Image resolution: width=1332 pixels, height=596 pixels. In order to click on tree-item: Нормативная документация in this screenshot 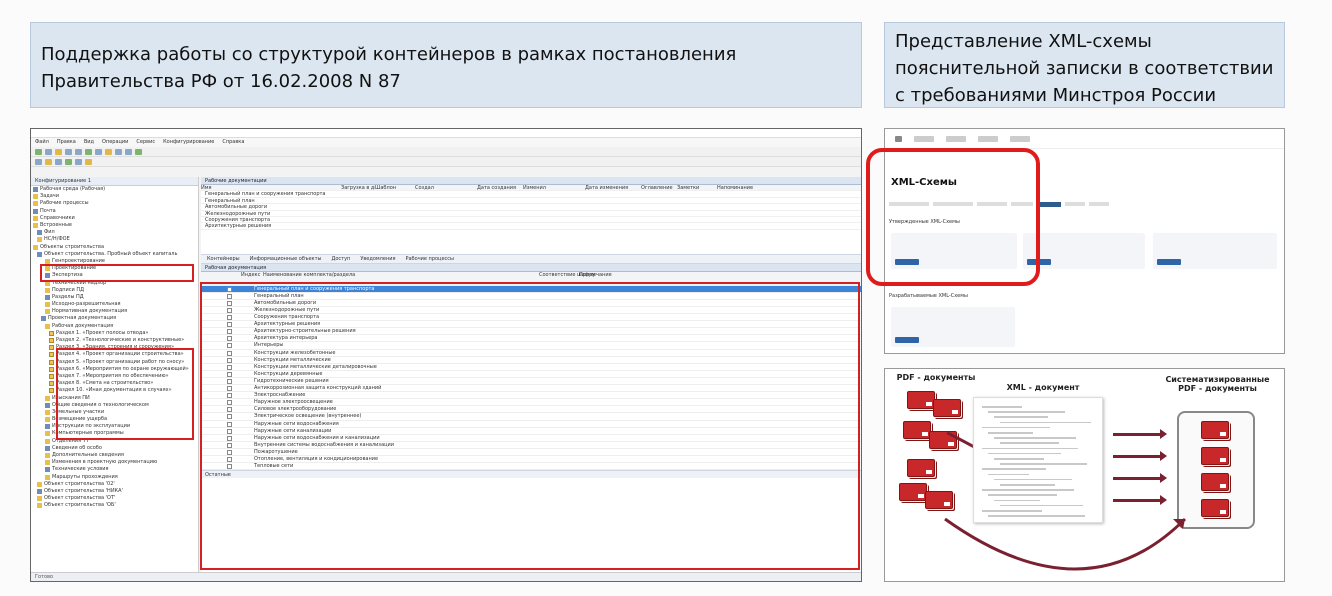, I will do `click(114, 311)`.